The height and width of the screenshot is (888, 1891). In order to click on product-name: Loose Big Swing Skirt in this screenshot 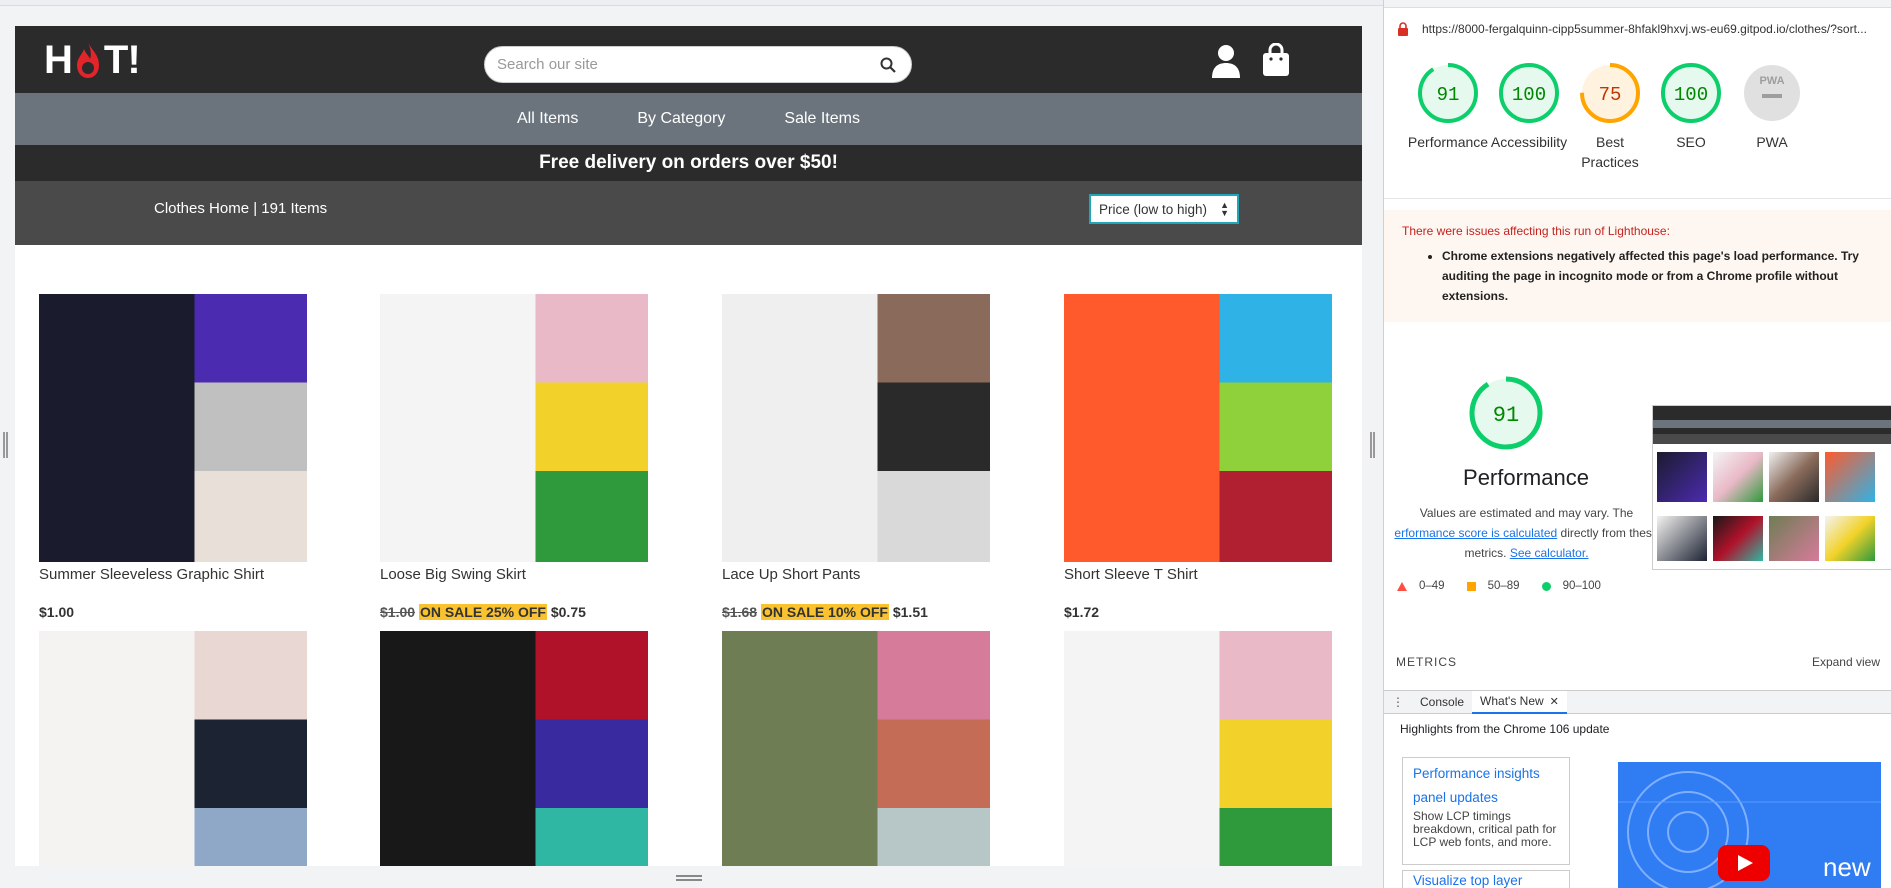, I will do `click(545, 574)`.